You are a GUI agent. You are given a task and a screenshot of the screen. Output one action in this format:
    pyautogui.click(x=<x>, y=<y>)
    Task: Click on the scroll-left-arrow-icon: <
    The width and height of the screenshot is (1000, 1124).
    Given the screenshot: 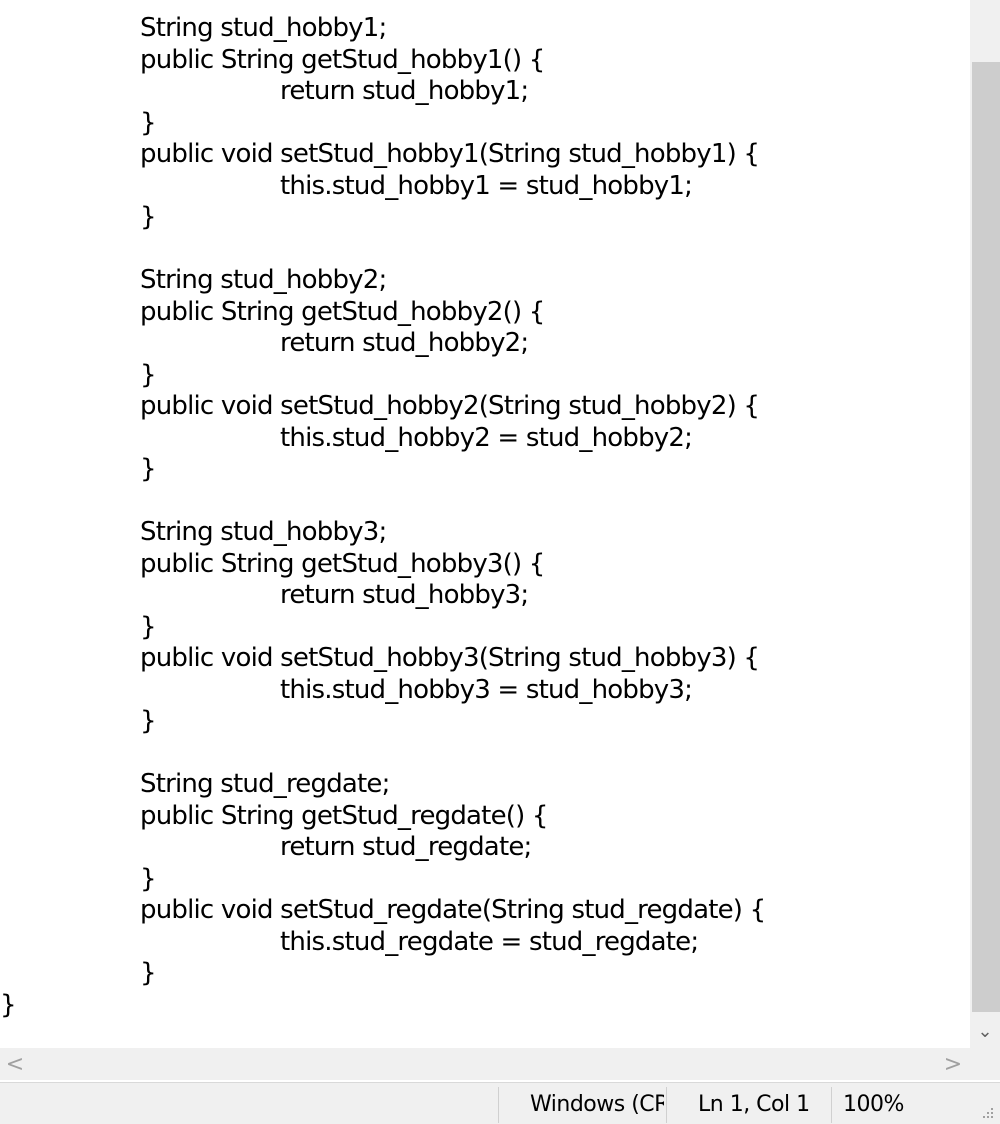 What is the action you would take?
    pyautogui.click(x=15, y=1064)
    